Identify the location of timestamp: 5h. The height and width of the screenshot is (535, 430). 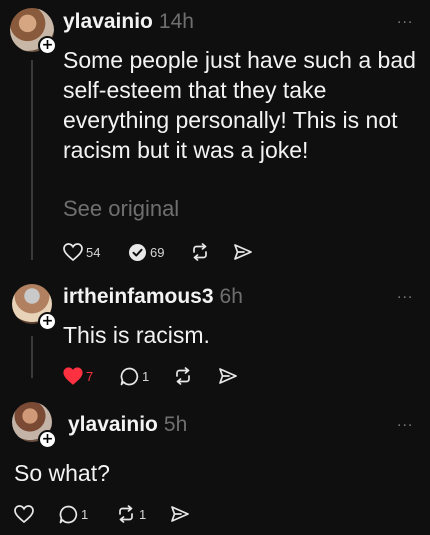
(175, 424).